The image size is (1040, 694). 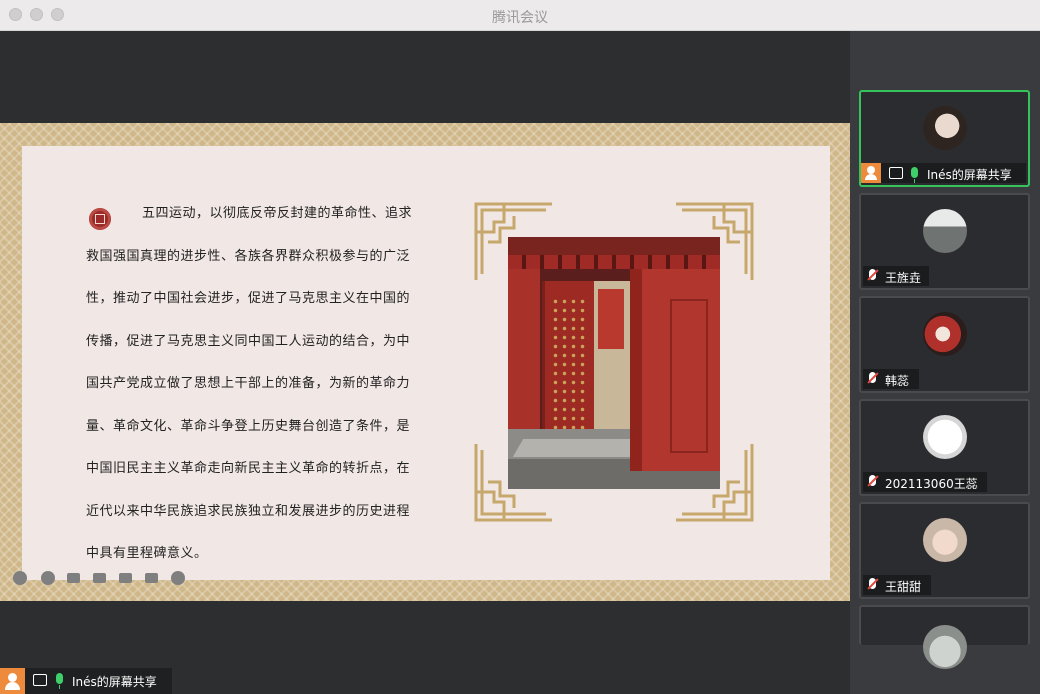 I want to click on paragraph-line: 近代以来中华民族追求民族独立和发展进步的历史进程, so click(x=248, y=511).